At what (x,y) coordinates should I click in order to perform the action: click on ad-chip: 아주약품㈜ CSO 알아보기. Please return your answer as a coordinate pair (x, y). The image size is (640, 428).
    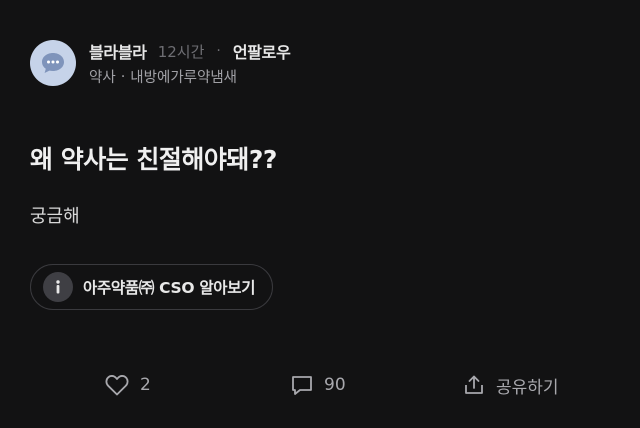
    Looking at the image, I should click on (152, 287).